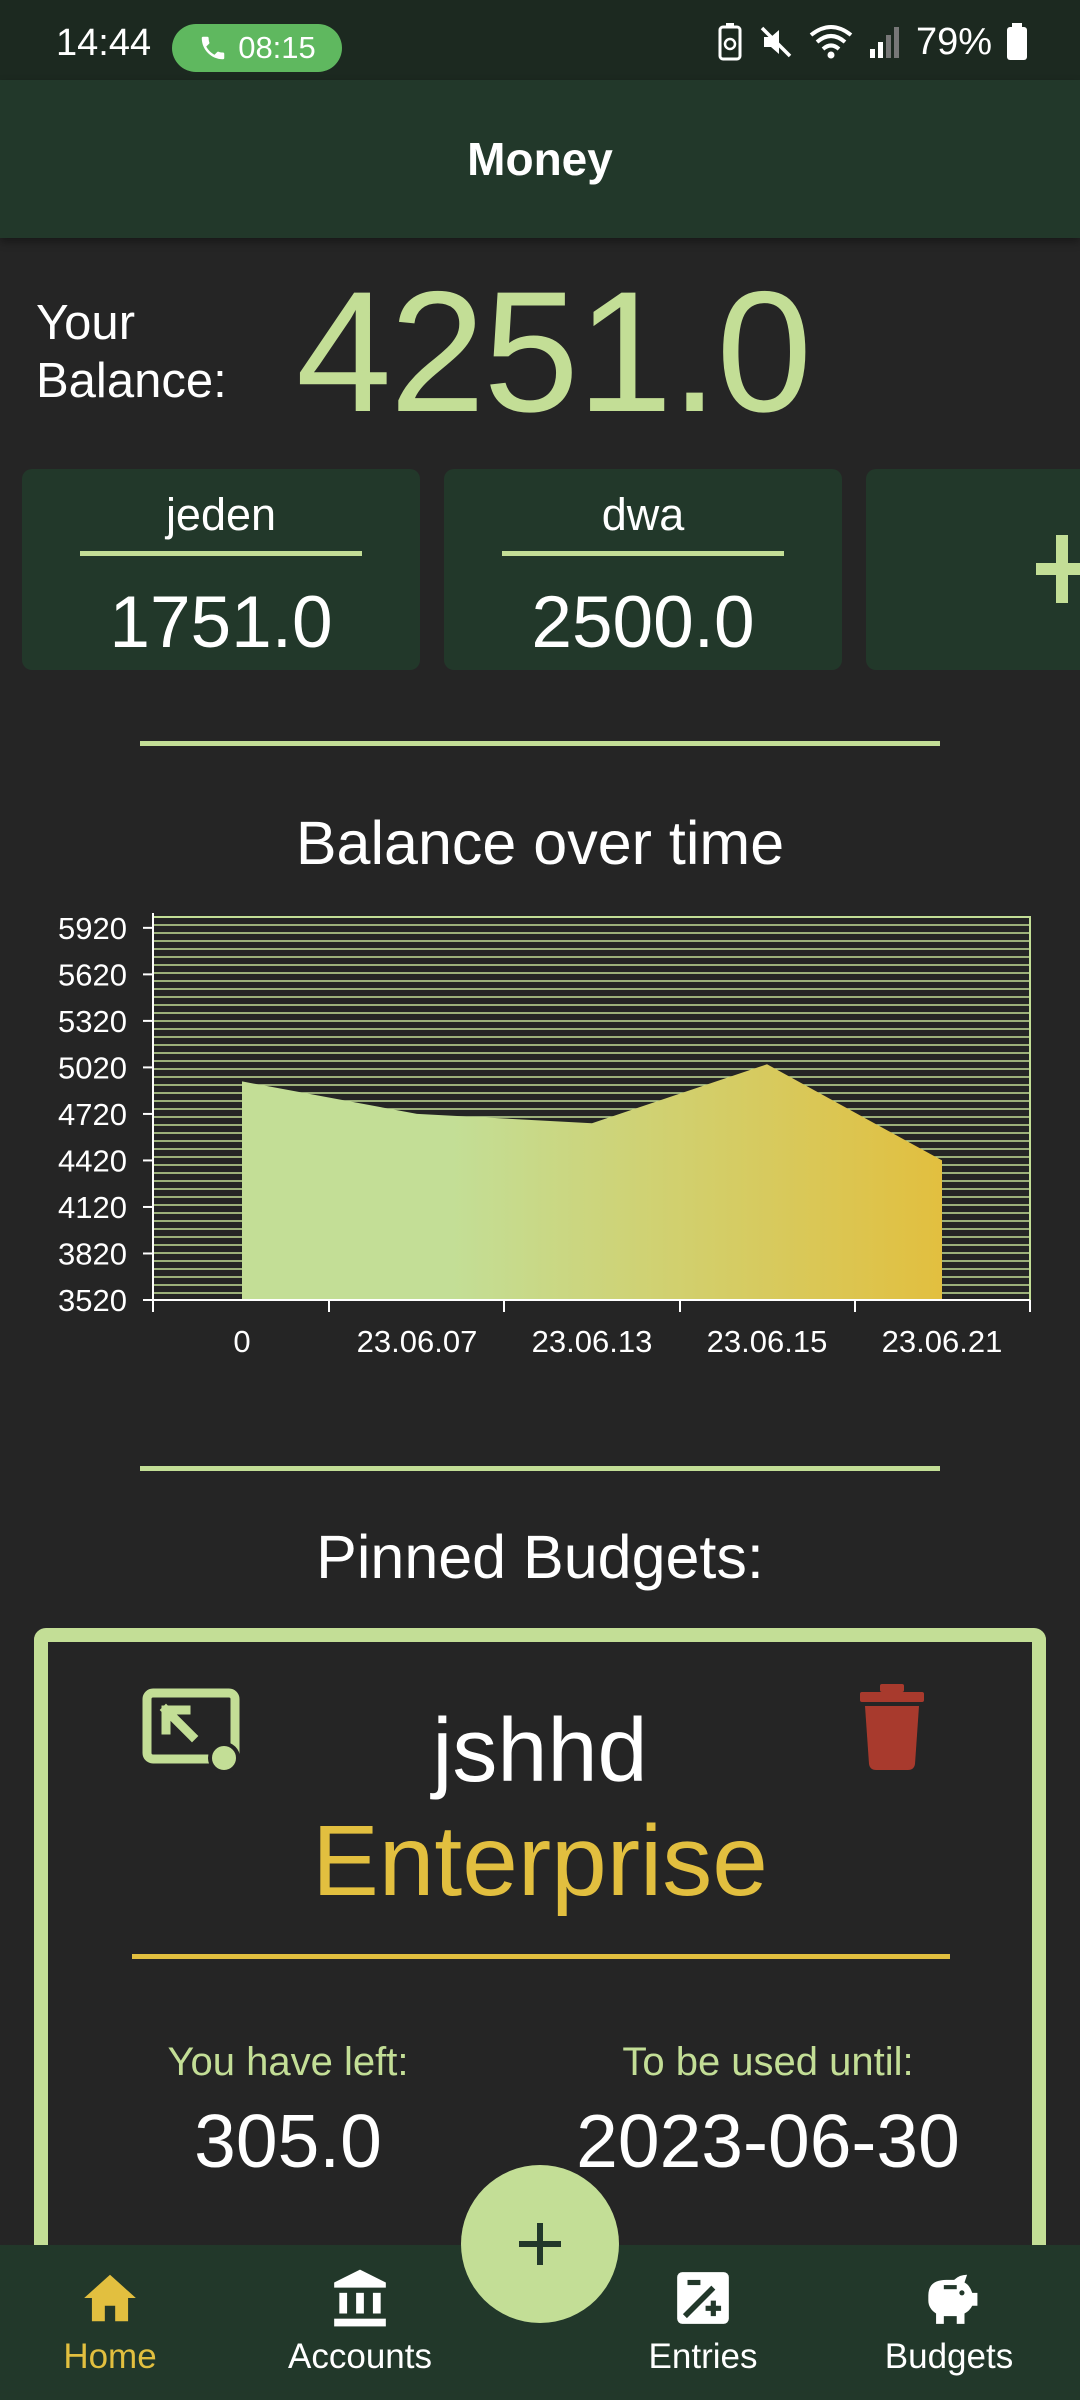 The width and height of the screenshot is (1080, 2400). Describe the element at coordinates (110, 2356) in the screenshot. I see `nav-home-label: Home` at that location.